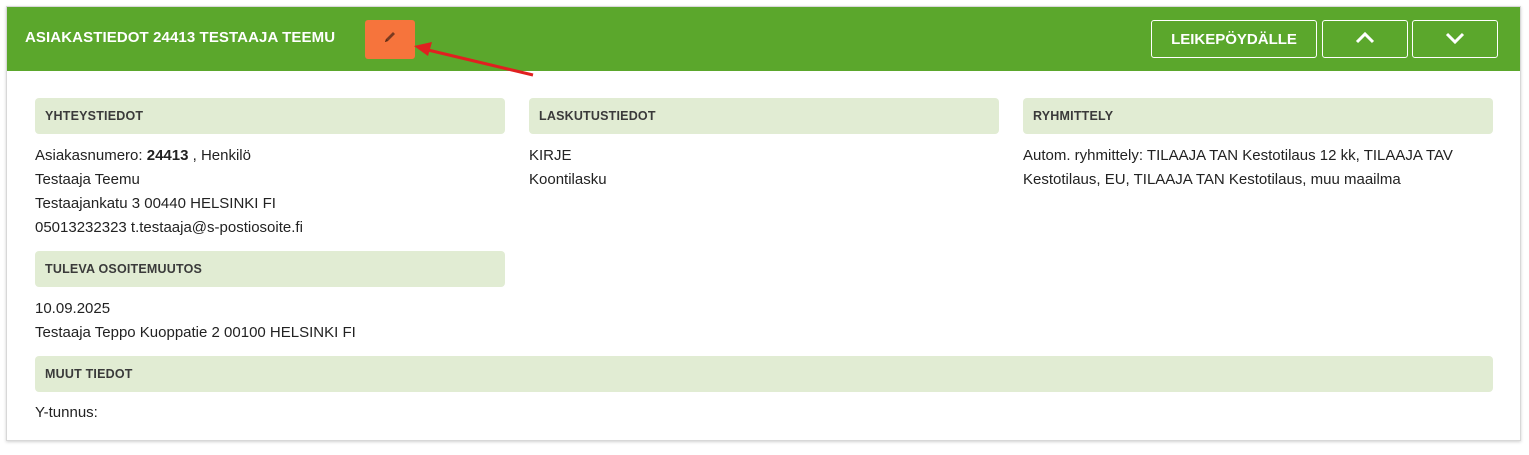  I want to click on customer-number-line: Asiakasnumero: 24413 , Henkilö, so click(143, 156).